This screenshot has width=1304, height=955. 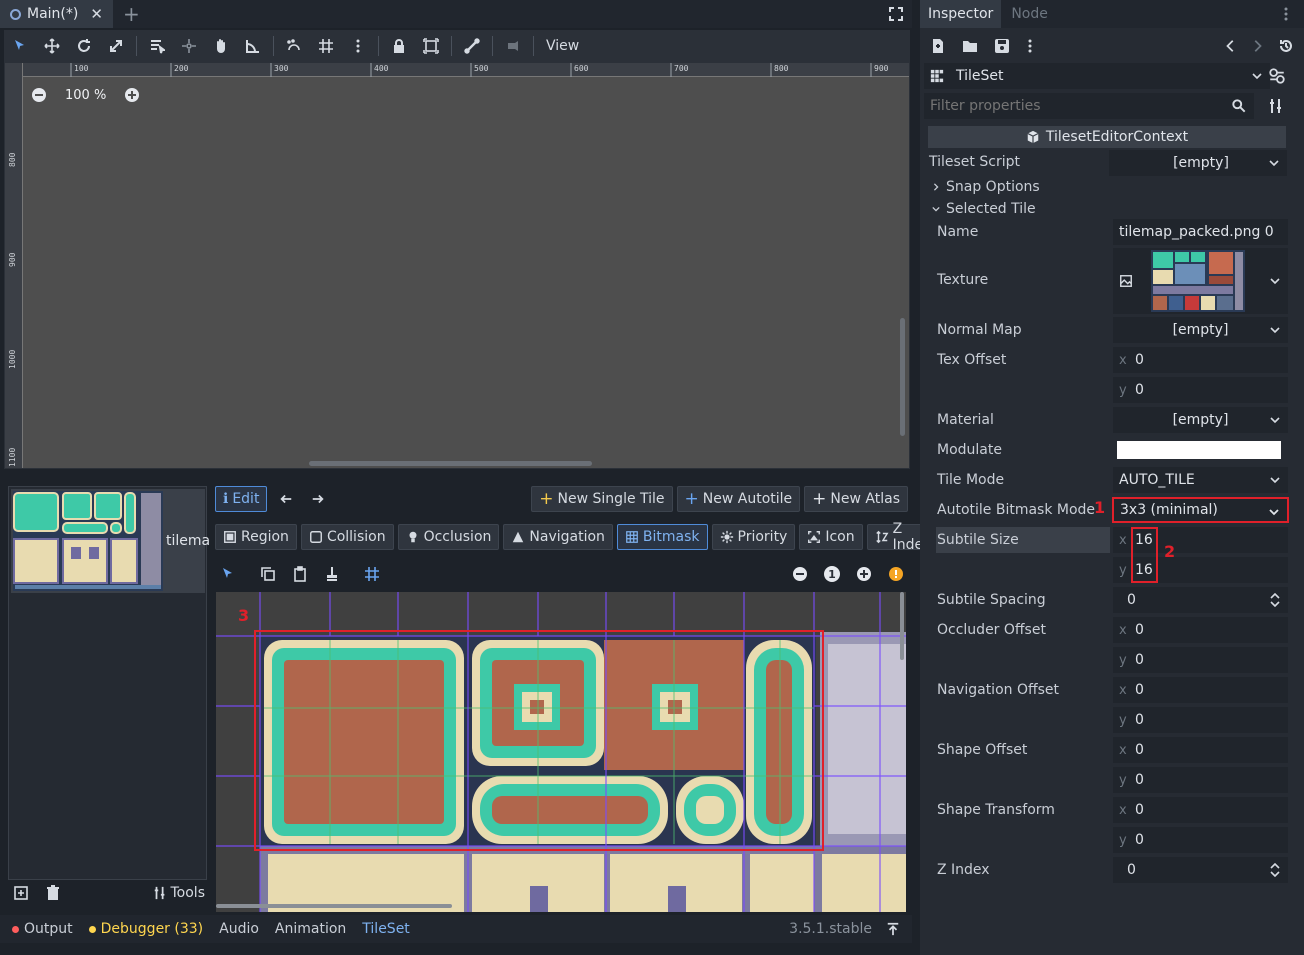 I want to click on mode-bitmask-button: Bitmask, so click(x=662, y=537).